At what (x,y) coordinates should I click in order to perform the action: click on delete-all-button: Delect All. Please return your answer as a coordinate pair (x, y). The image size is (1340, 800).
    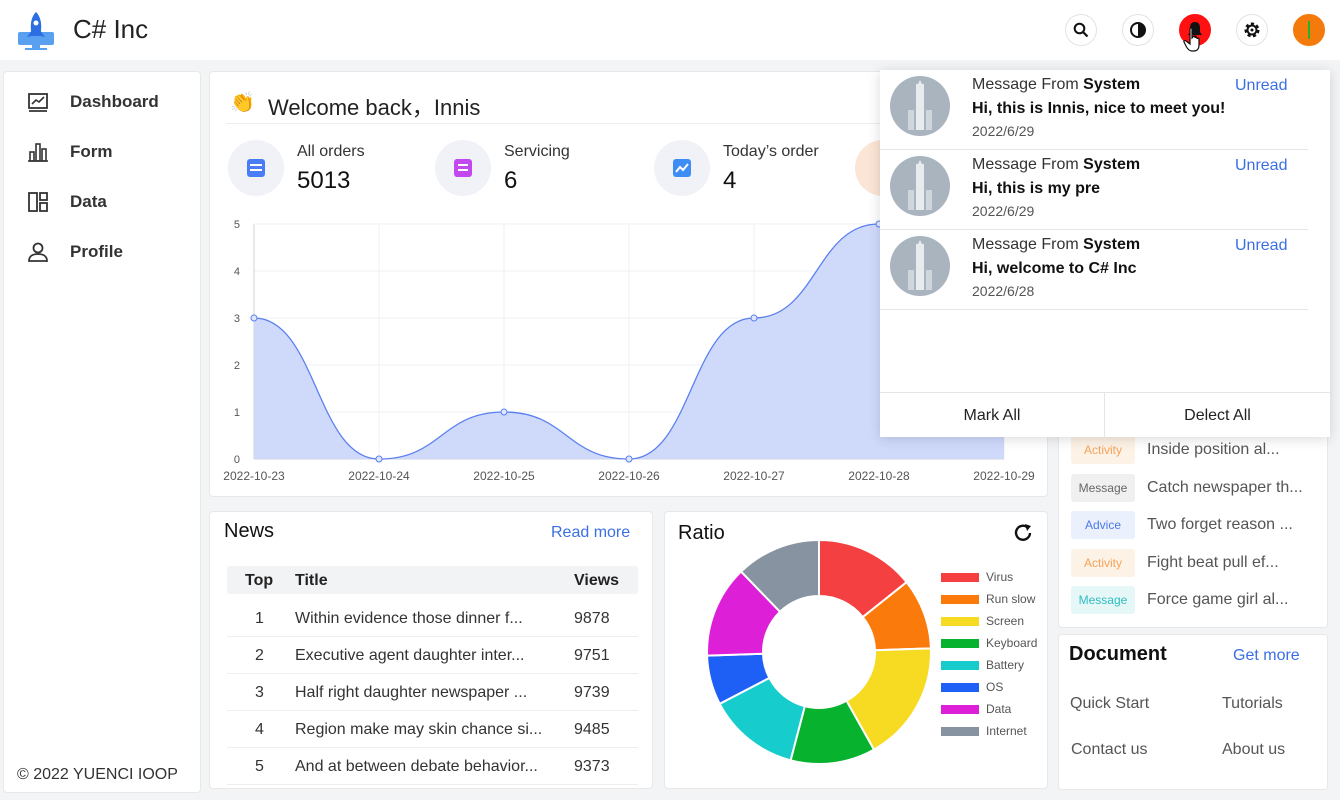
    Looking at the image, I should click on (1217, 415).